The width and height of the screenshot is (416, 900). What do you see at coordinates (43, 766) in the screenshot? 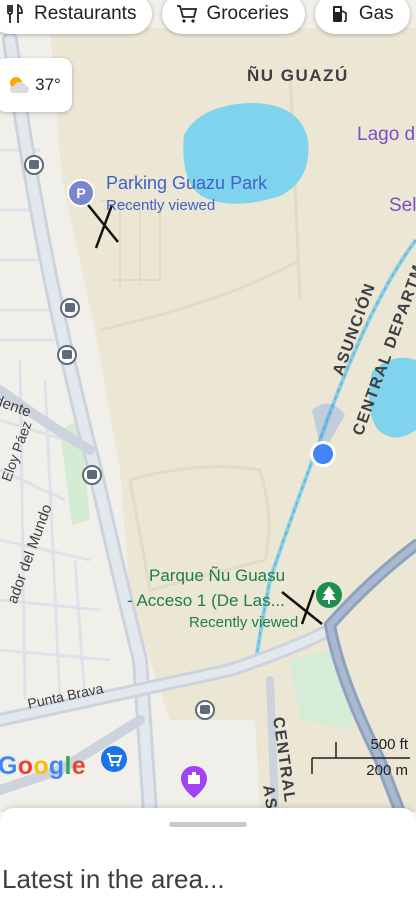
I see `google-logo: Google` at bounding box center [43, 766].